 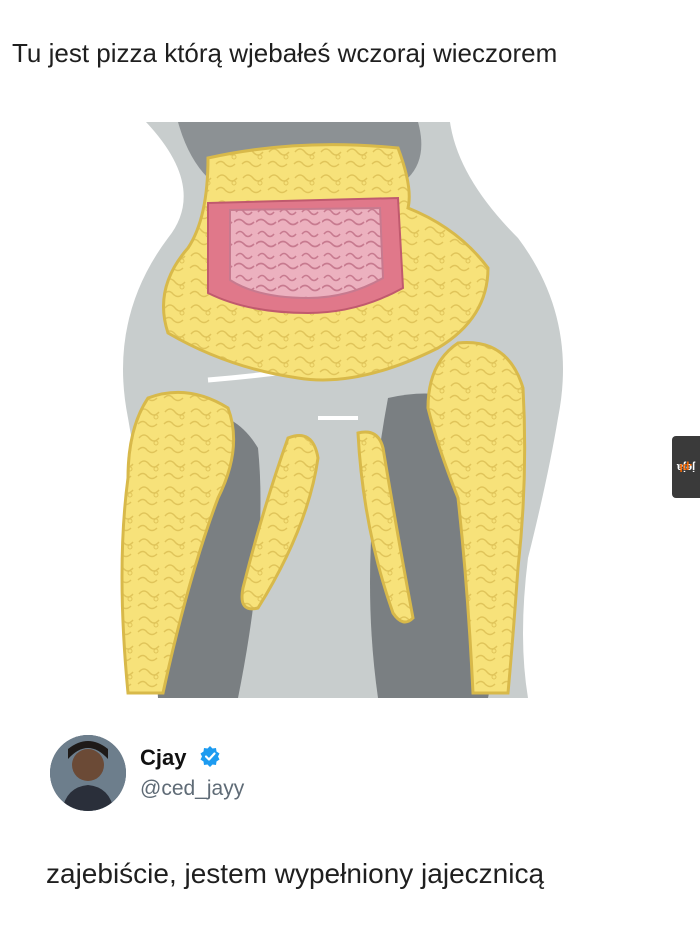 I want to click on jeja-watermark: jeja .pl, so click(x=686, y=467).